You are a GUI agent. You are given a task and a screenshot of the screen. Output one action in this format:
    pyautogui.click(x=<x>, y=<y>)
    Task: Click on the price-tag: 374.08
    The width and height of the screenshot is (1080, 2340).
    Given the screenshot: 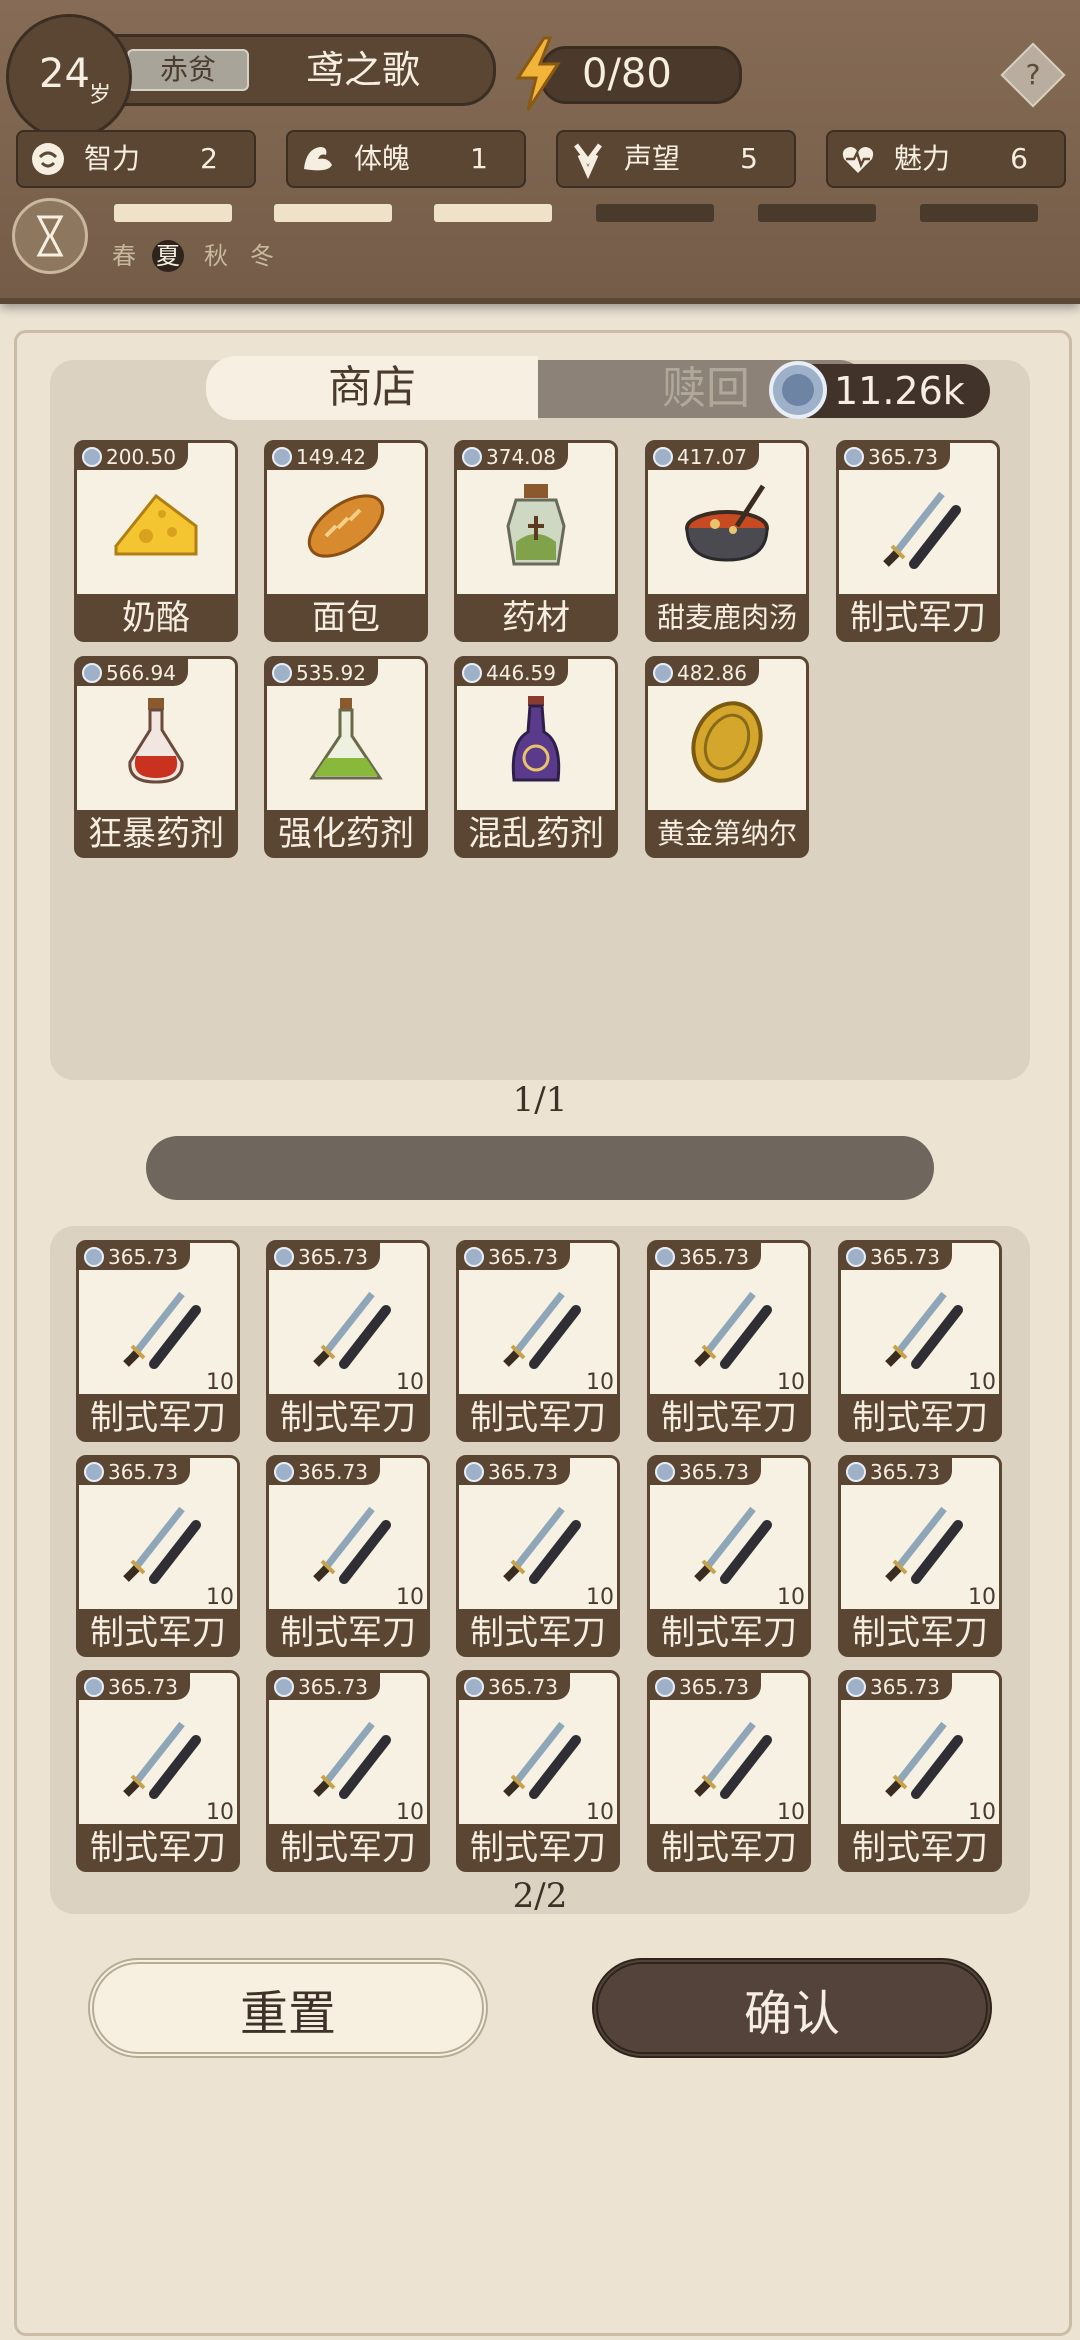 What is the action you would take?
    pyautogui.click(x=512, y=456)
    